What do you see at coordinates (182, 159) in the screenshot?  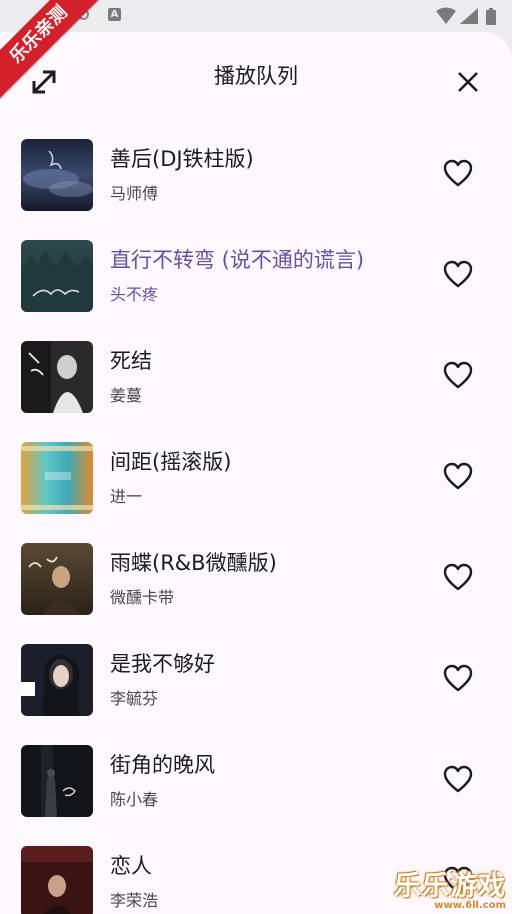 I see `song-title: 善后(DJ铁柱版)` at bounding box center [182, 159].